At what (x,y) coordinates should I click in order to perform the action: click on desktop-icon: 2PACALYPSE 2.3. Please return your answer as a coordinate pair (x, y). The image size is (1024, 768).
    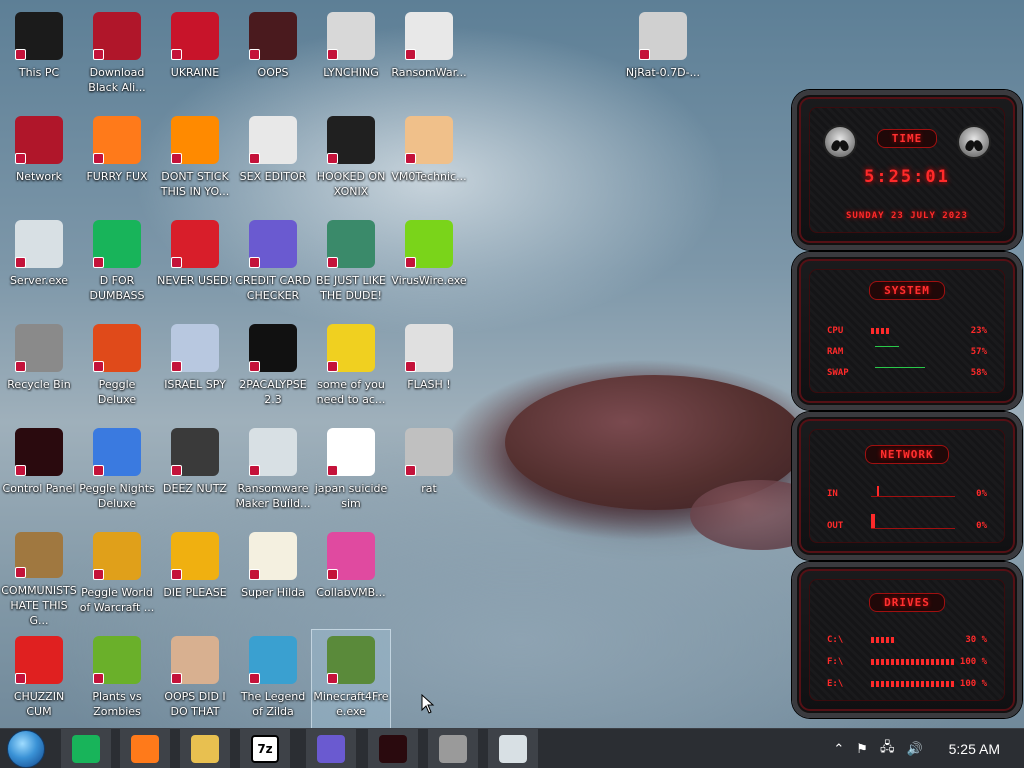
    Looking at the image, I should click on (273, 368).